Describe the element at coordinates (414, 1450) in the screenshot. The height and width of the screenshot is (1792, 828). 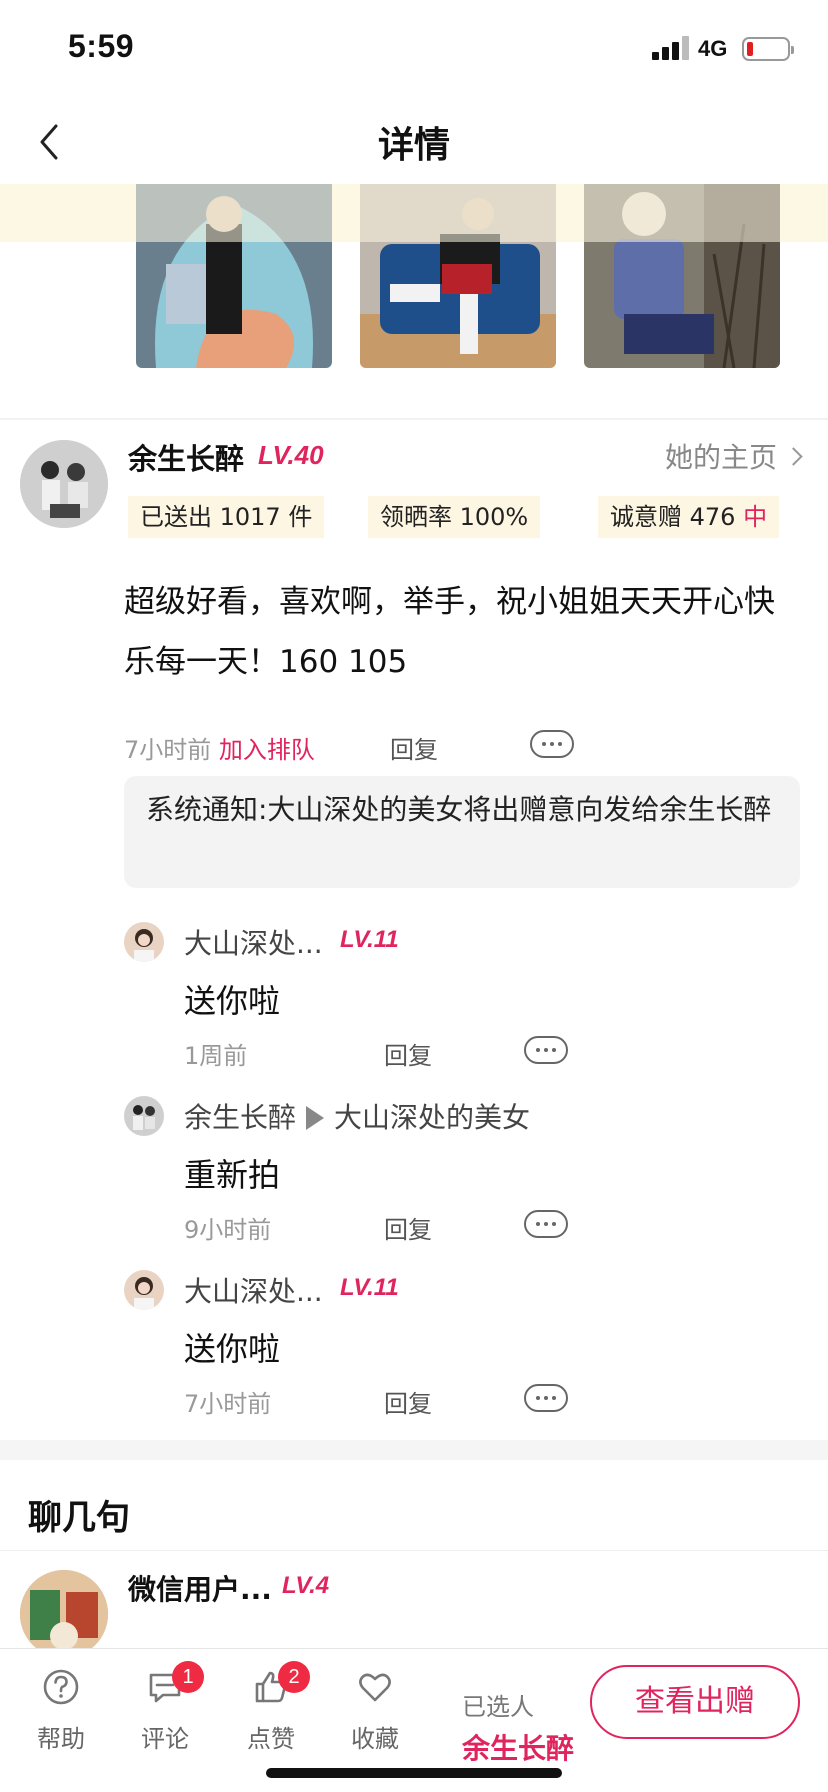
I see `section-divider` at that location.